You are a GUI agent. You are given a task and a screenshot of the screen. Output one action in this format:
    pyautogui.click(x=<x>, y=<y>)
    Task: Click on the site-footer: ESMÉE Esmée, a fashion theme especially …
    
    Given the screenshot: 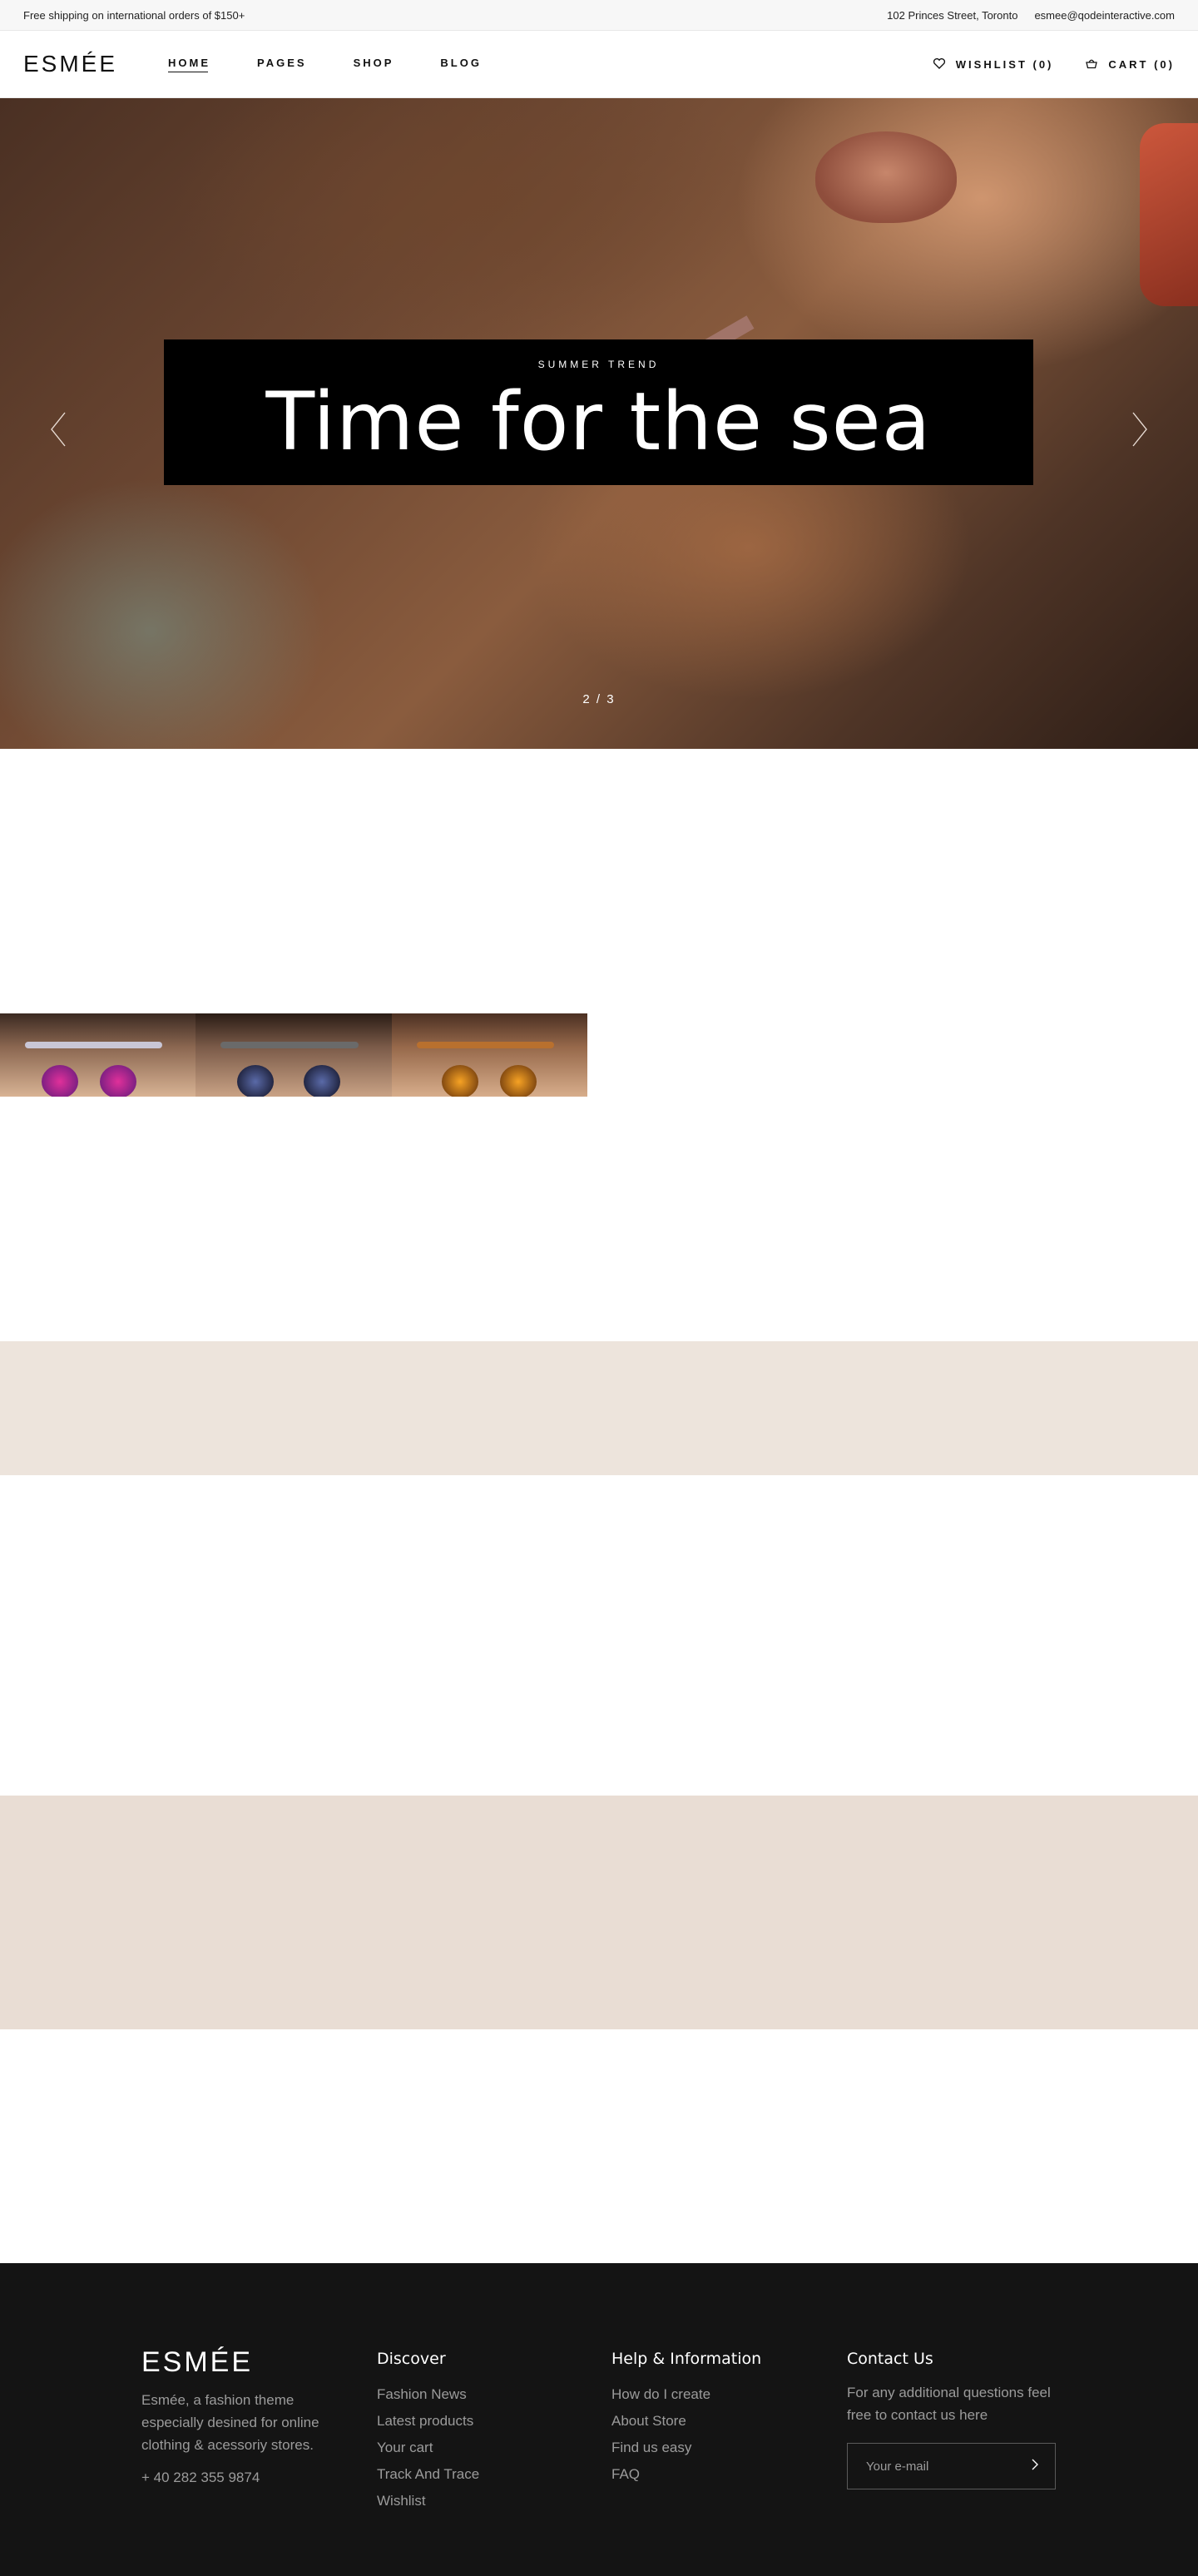 What is the action you would take?
    pyautogui.click(x=599, y=2419)
    